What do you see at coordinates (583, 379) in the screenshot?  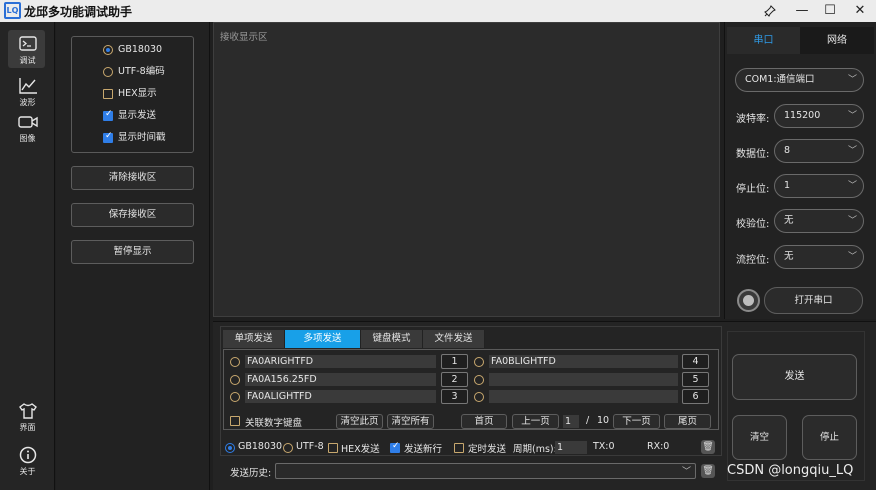 I see `row-5-input` at bounding box center [583, 379].